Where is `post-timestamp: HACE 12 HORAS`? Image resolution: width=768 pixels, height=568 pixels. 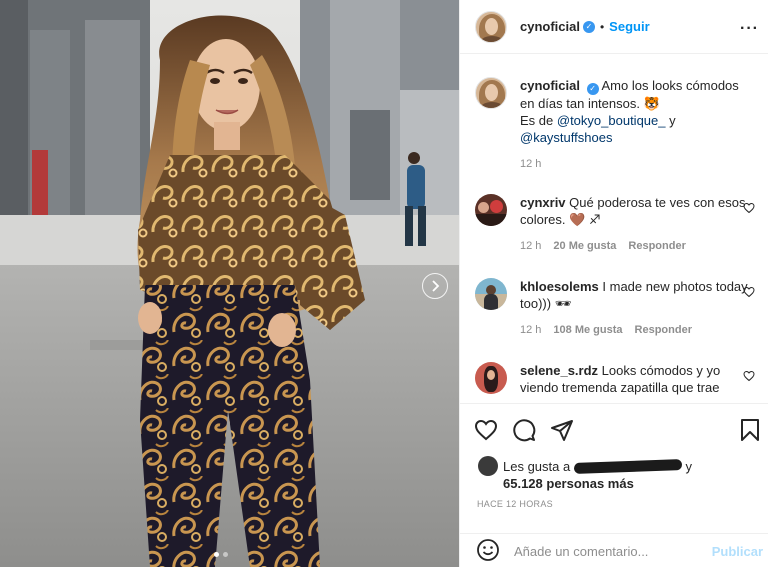
post-timestamp: HACE 12 HORAS is located at coordinates (515, 504).